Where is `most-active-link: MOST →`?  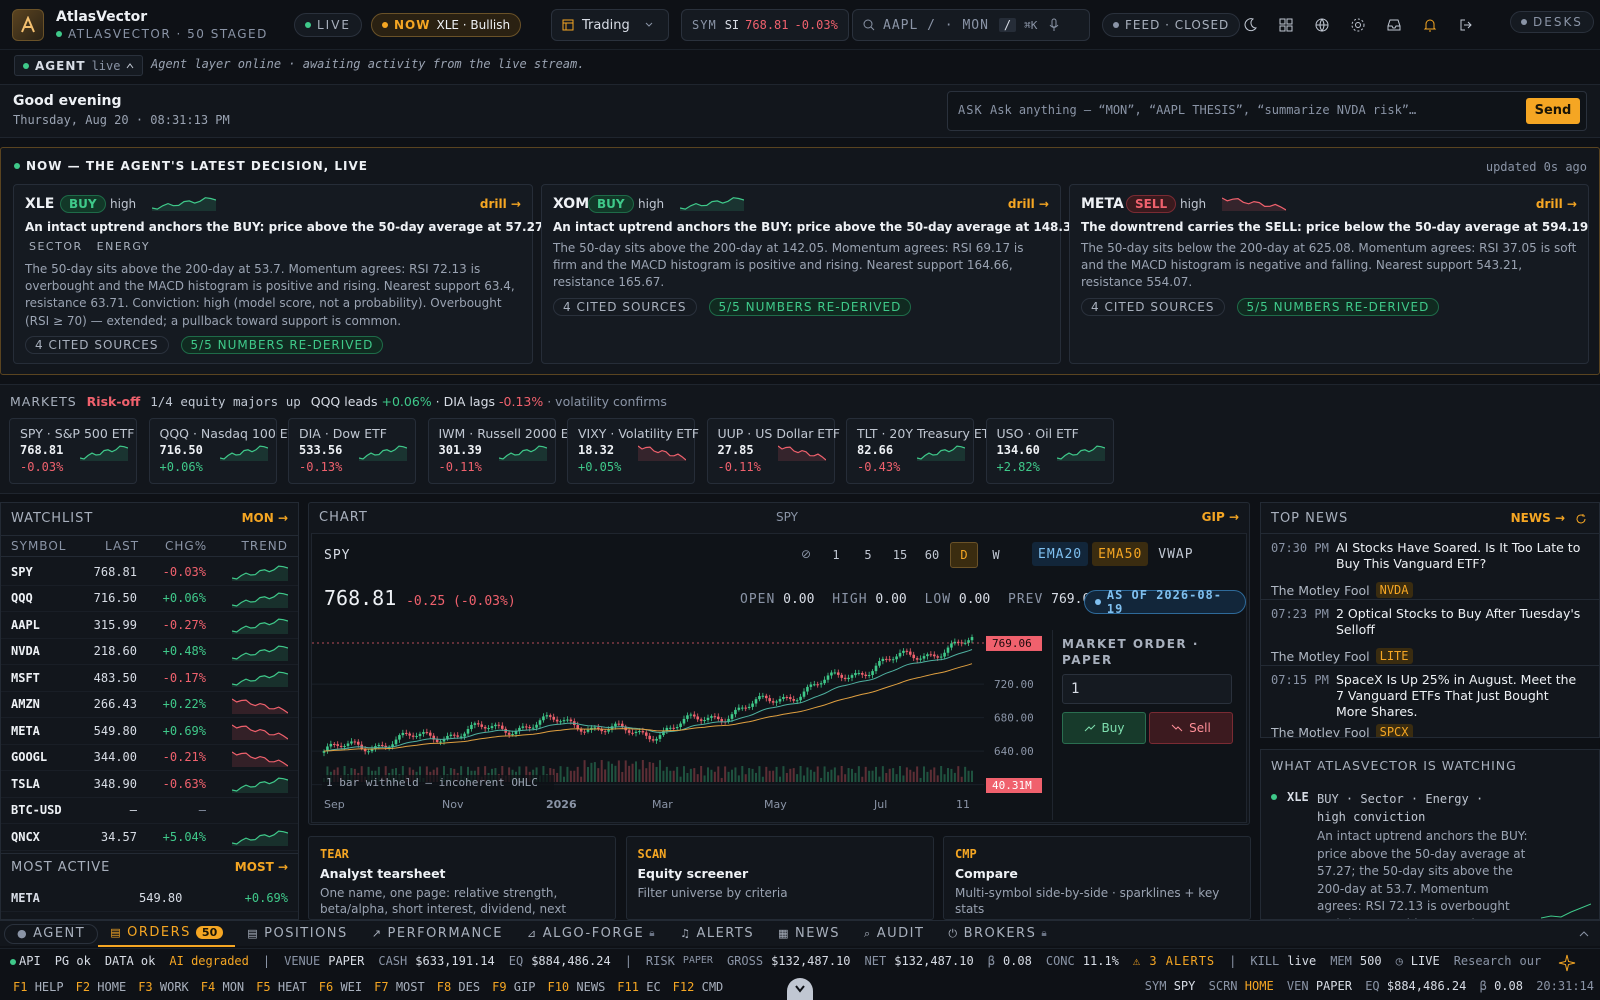
most-active-link: MOST → is located at coordinates (261, 867).